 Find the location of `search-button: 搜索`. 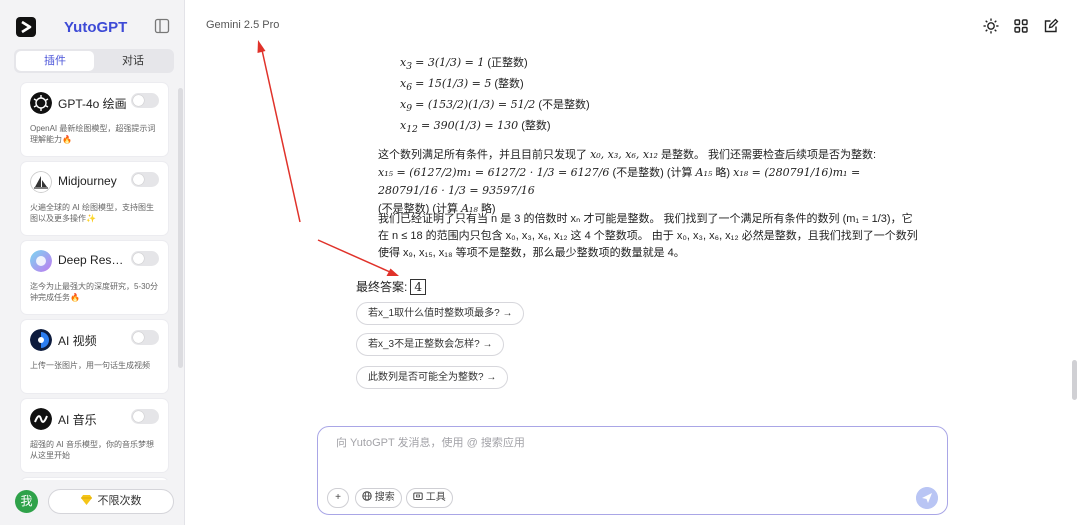

search-button: 搜索 is located at coordinates (378, 498).